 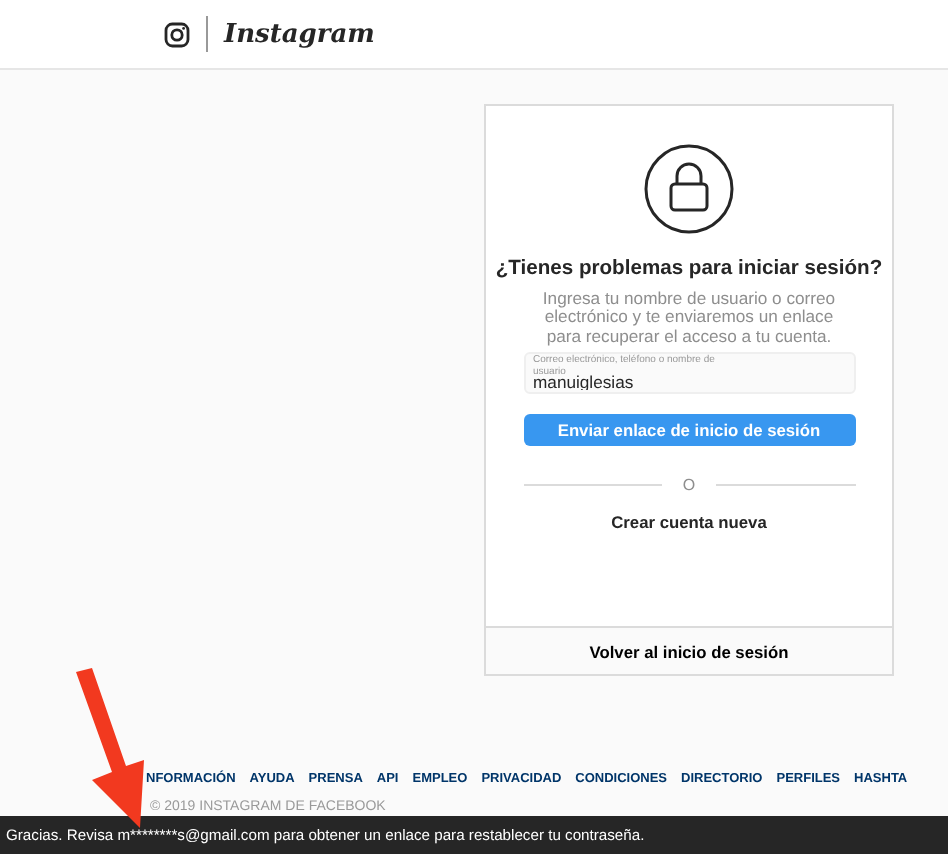 I want to click on padlock-icon, so click(x=689, y=189).